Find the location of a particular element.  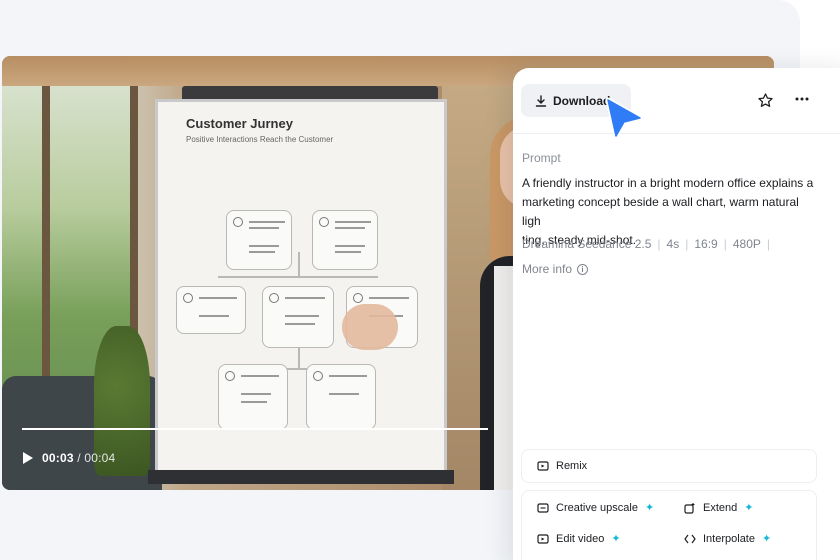

download-icon is located at coordinates (541, 100).